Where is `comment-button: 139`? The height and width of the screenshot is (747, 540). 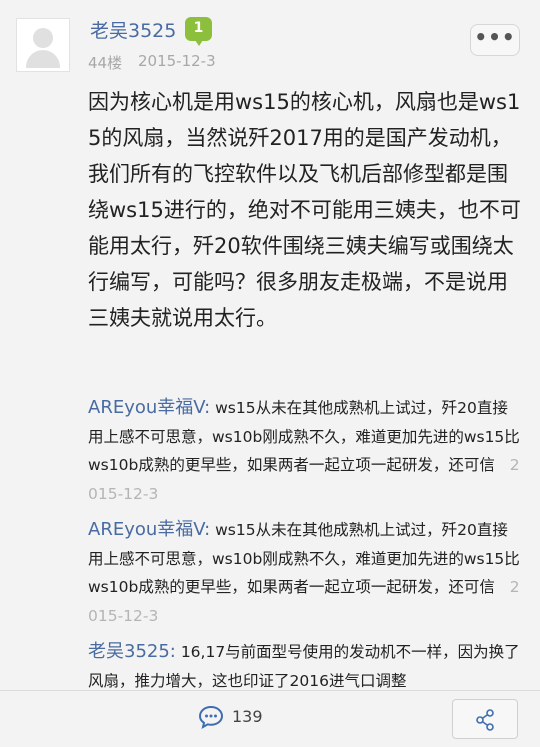
comment-button: 139 is located at coordinates (238, 719).